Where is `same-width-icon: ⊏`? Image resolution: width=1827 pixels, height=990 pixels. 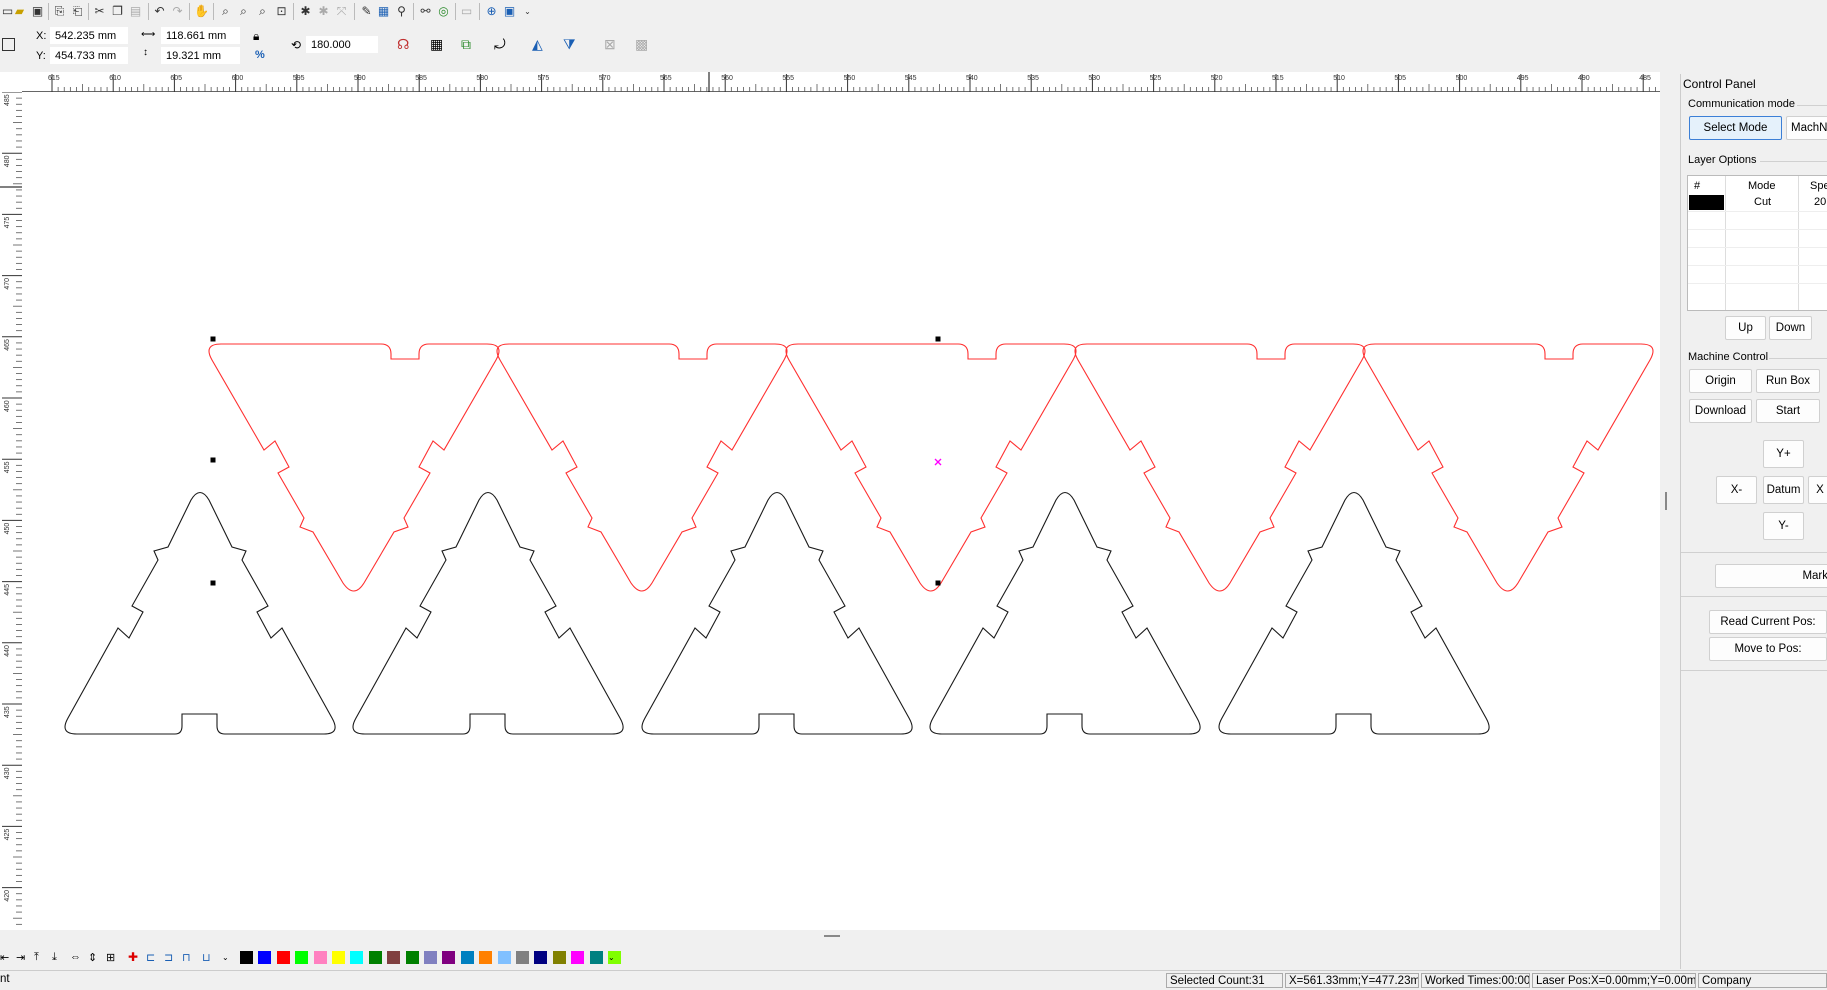 same-width-icon: ⊏ is located at coordinates (150, 957).